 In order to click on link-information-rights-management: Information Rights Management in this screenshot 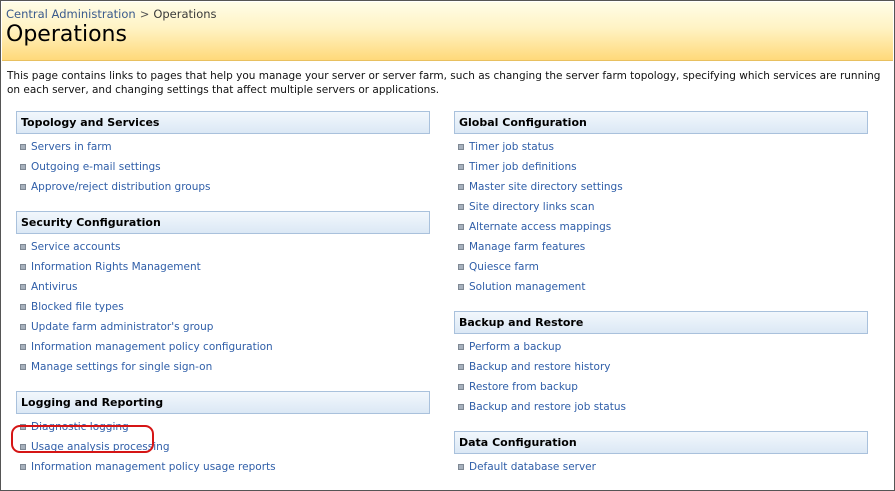, I will do `click(116, 267)`.